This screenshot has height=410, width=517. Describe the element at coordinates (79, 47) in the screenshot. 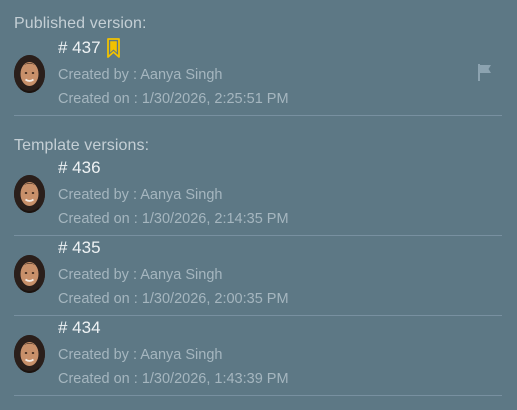

I see `version-number-text: # 437` at that location.